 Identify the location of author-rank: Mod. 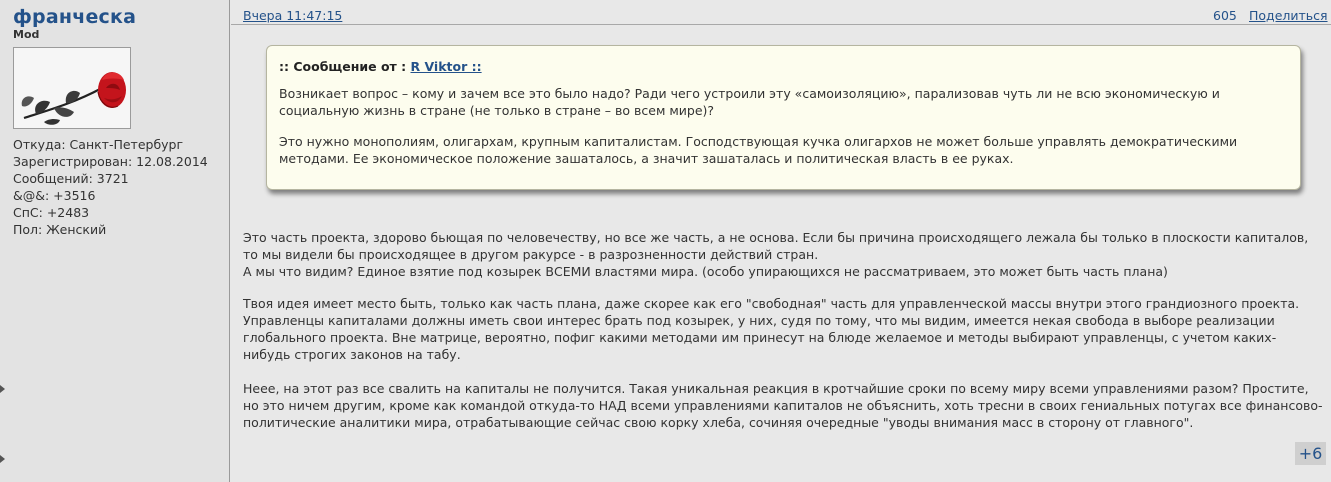
(26, 34).